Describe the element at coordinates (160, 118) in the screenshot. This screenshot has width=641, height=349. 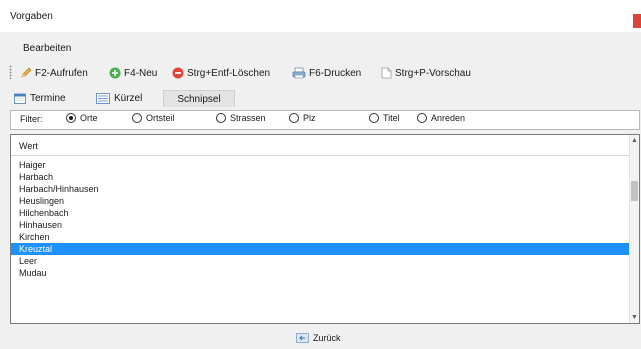
I see `radio-ortsteil-label: Ortsteil` at that location.